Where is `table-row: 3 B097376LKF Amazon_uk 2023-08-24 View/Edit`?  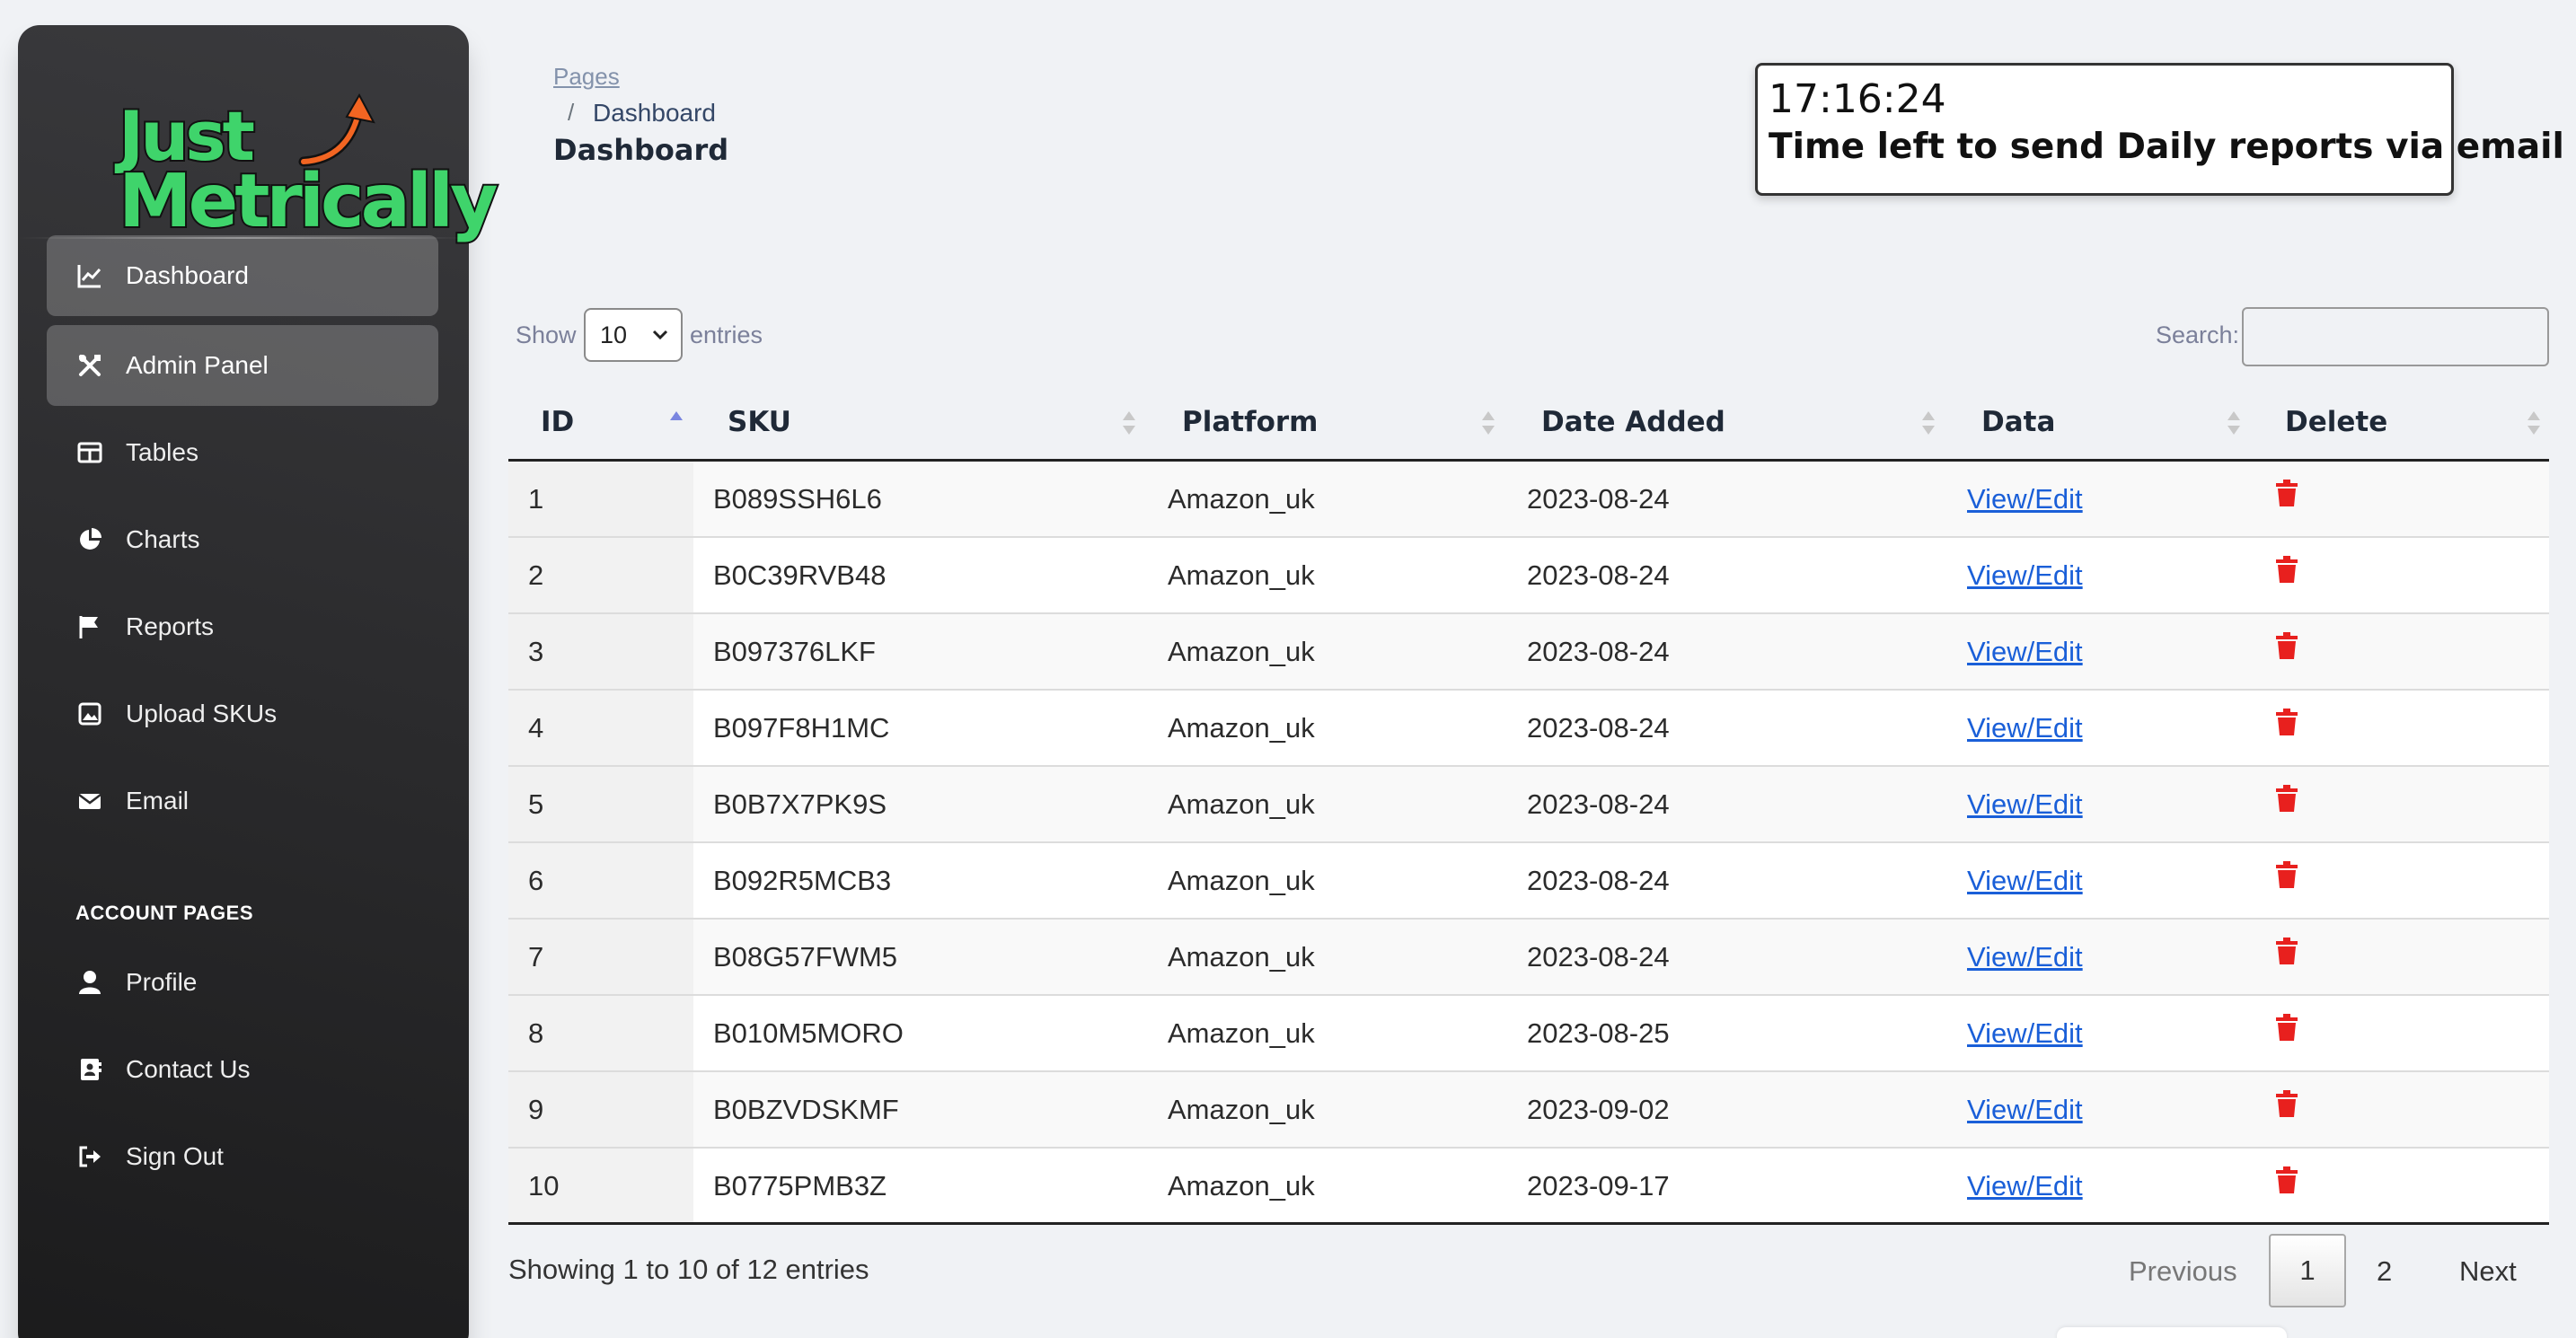
table-row: 3 B097376LKF Amazon_uk 2023-08-24 View/Edit is located at coordinates (1528, 652).